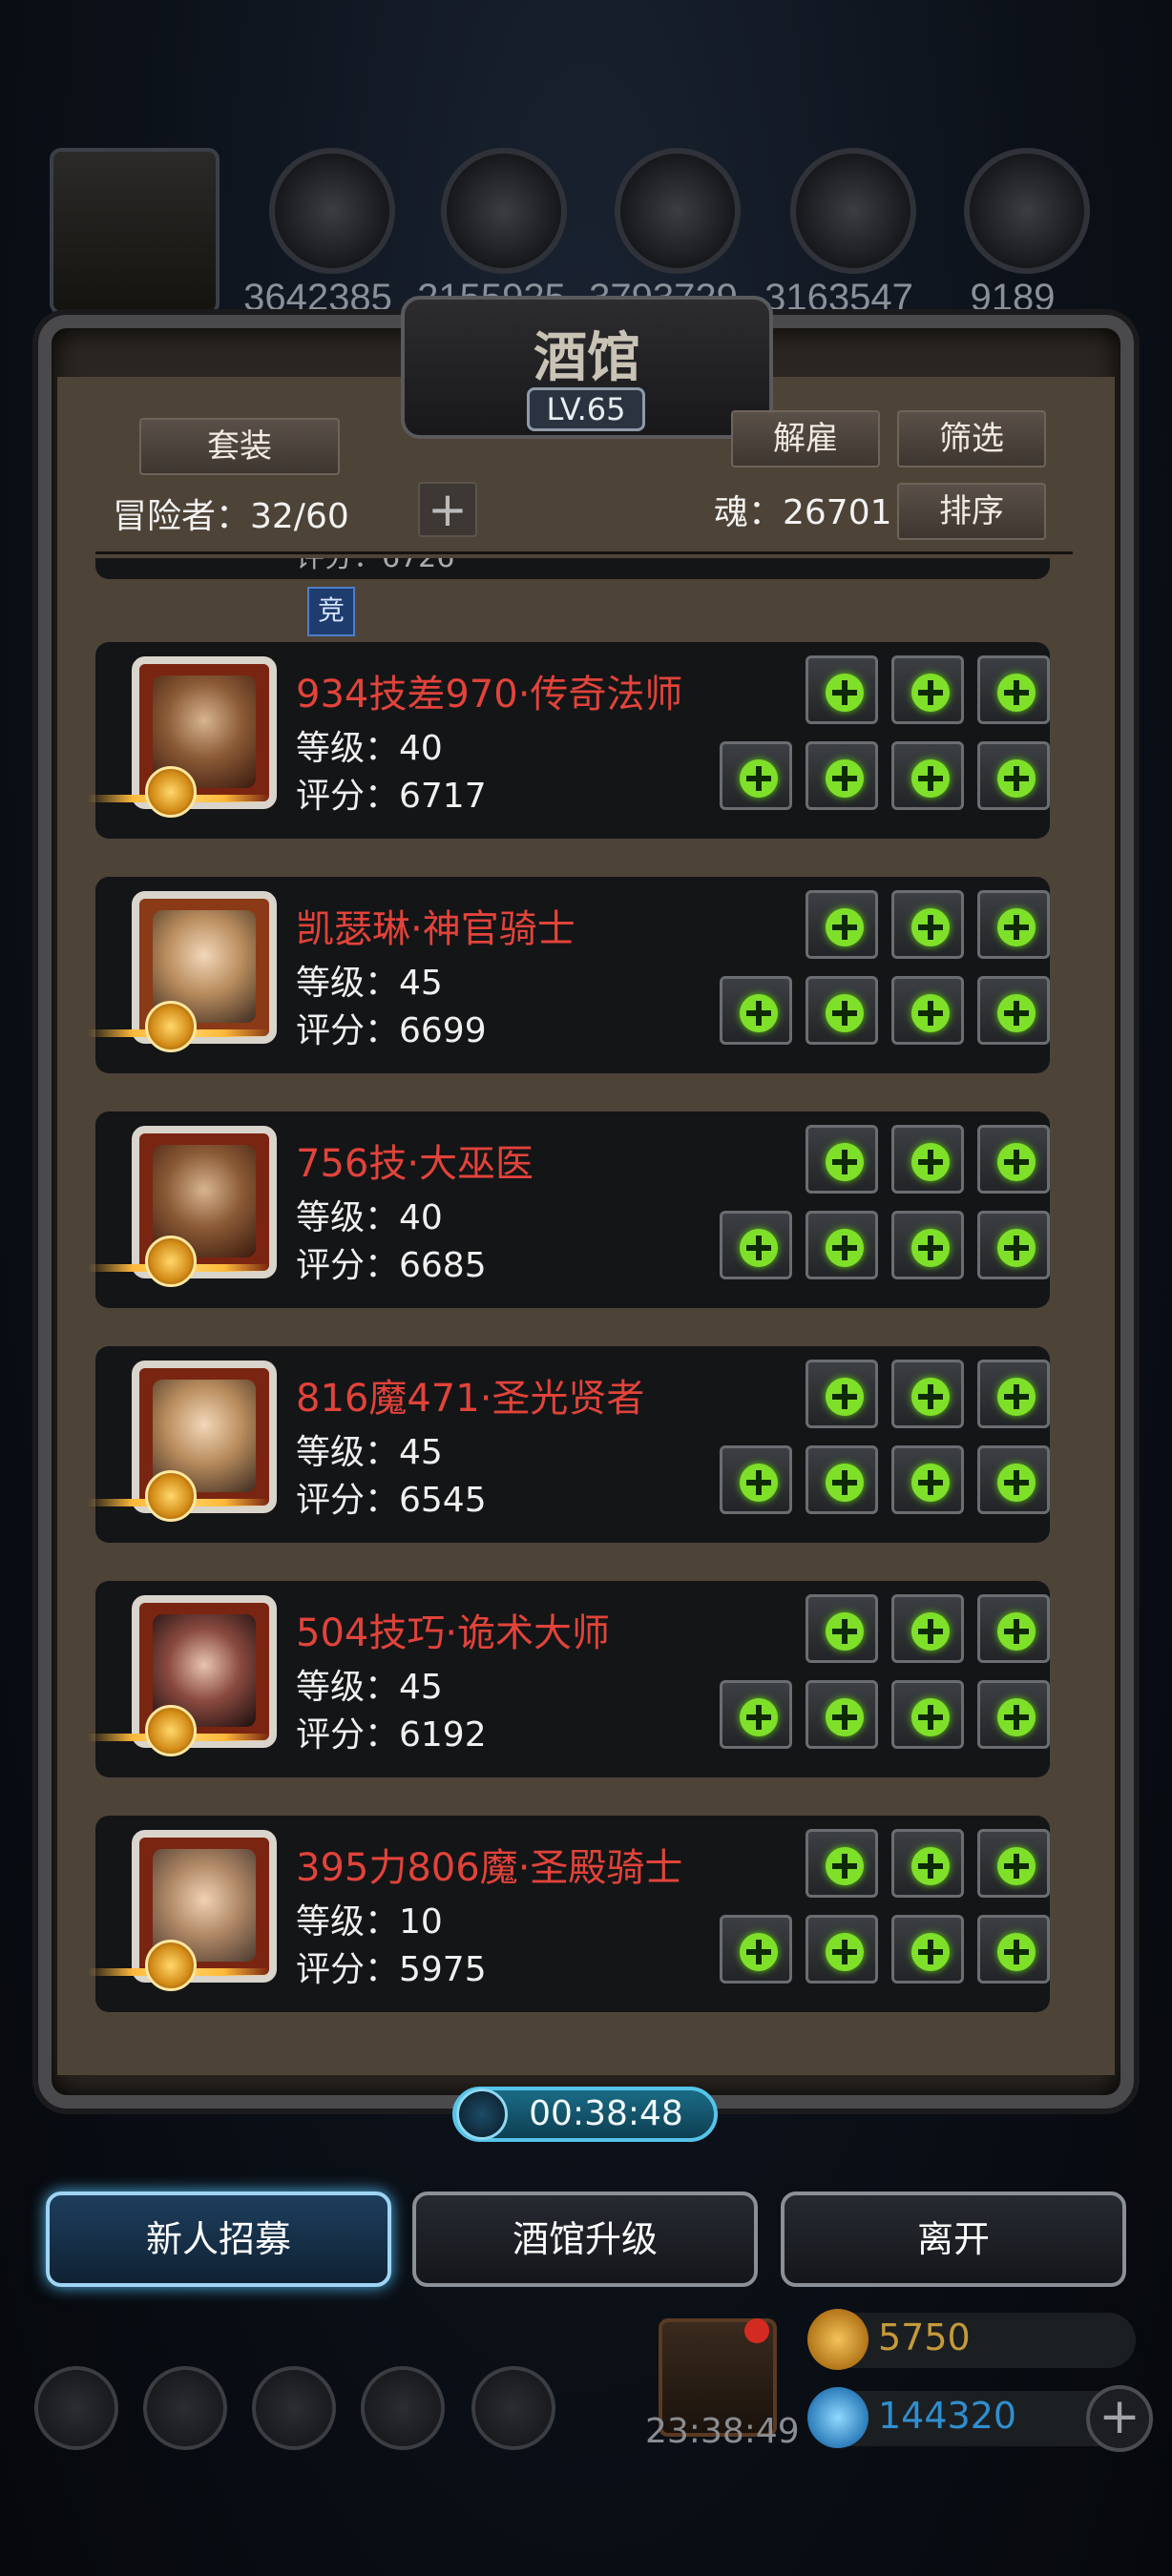 This screenshot has width=1172, height=2576. I want to click on hero-name: 816魔471·圣光贤者, so click(470, 1399).